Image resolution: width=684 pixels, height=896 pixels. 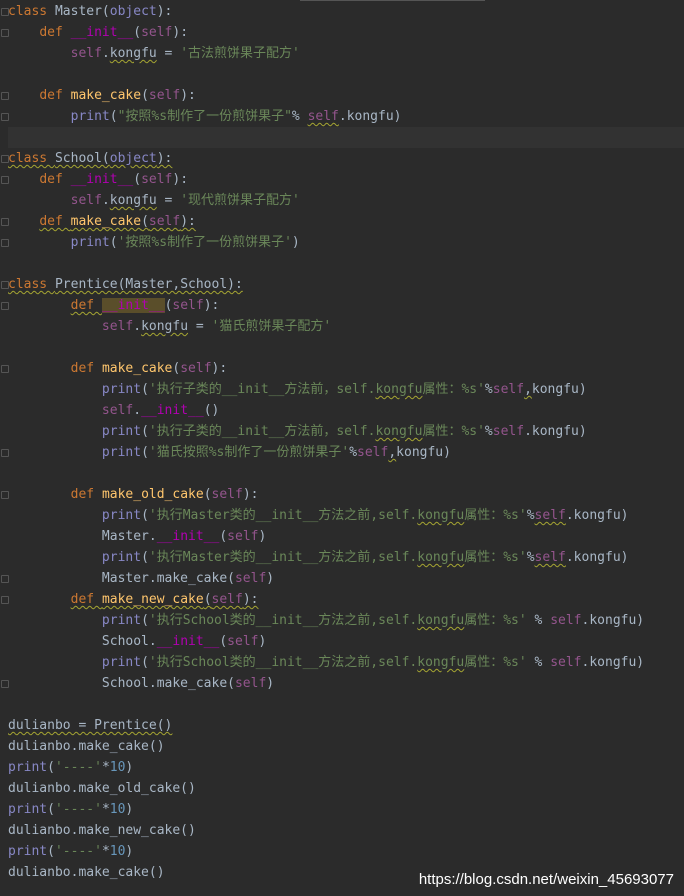 I want to click on code-line: print('按照%s制作了一份煎饼果子'), so click(x=346, y=242).